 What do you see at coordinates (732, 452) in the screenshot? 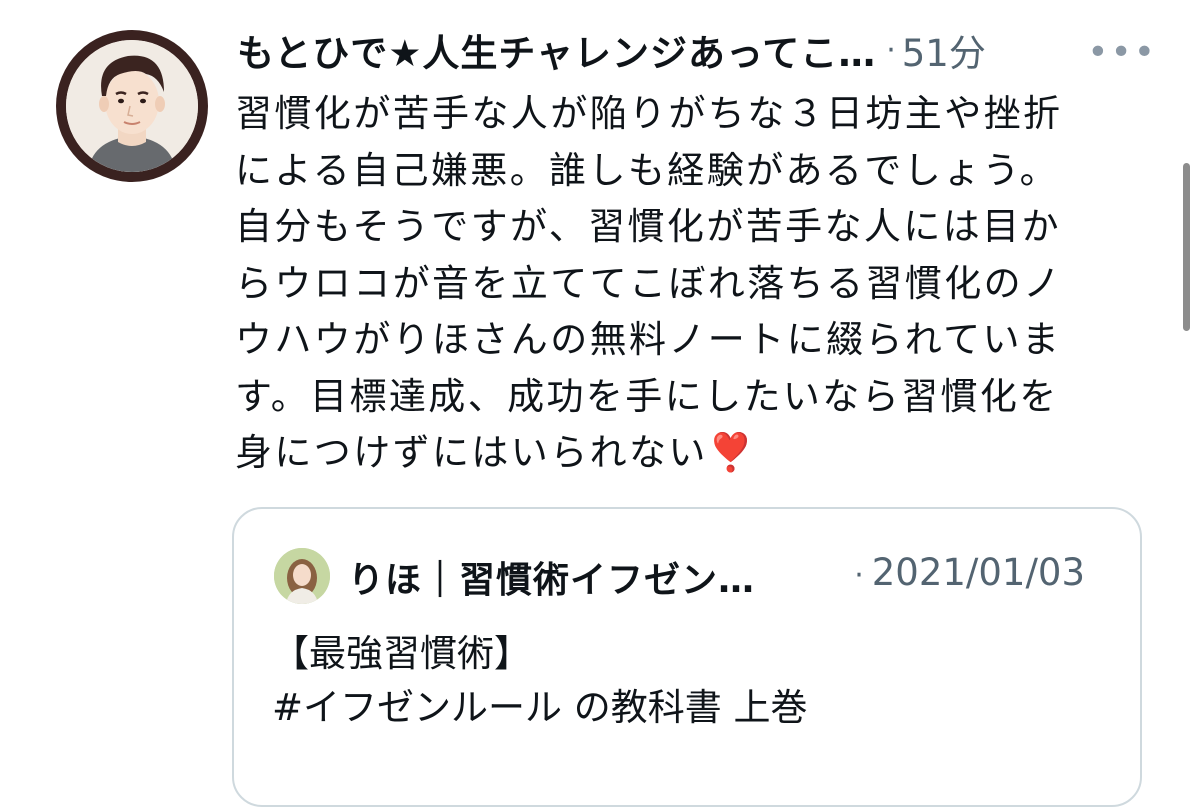
I see `heart-exclamation-icon: ❣️` at bounding box center [732, 452].